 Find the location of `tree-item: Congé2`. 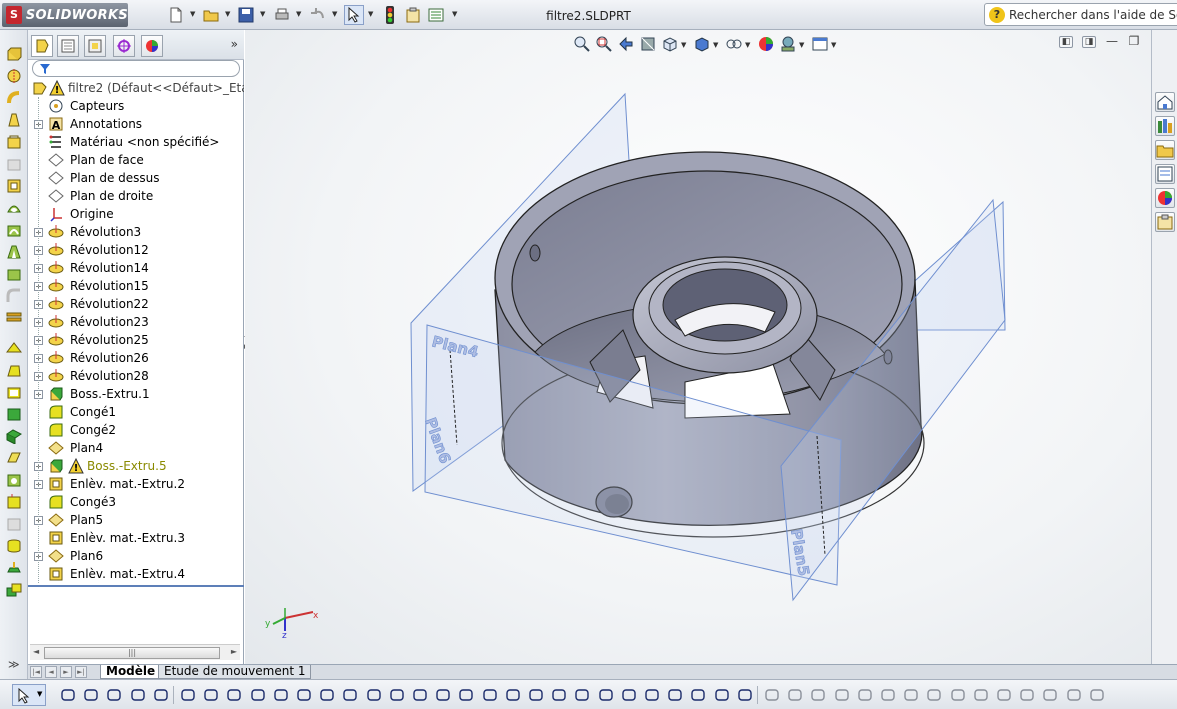

tree-item: Congé2 is located at coordinates (136, 430).